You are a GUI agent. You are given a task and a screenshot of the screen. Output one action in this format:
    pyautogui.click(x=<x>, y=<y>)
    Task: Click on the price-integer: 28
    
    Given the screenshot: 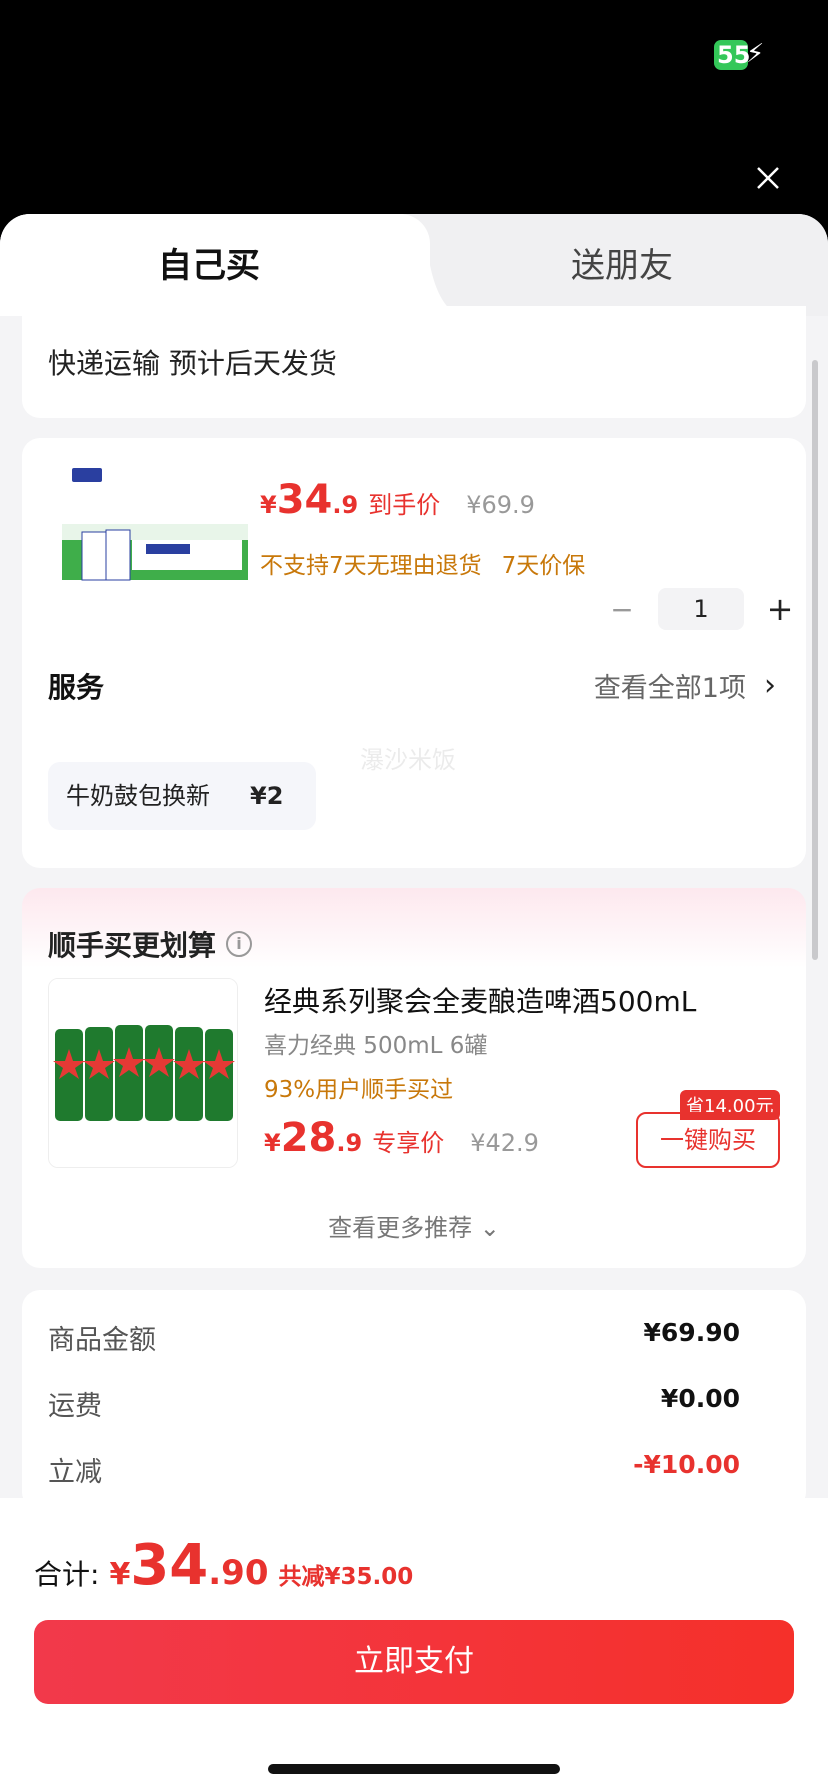 What is the action you would take?
    pyautogui.click(x=308, y=1138)
    